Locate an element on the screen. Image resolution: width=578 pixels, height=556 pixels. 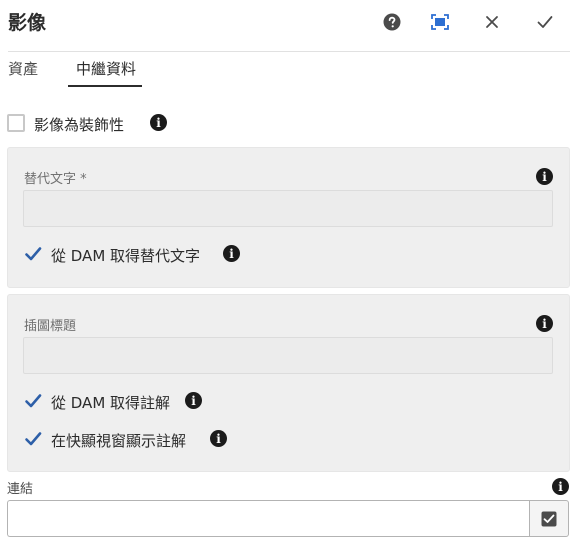
caption-popup-checkbox is located at coordinates (33, 439).